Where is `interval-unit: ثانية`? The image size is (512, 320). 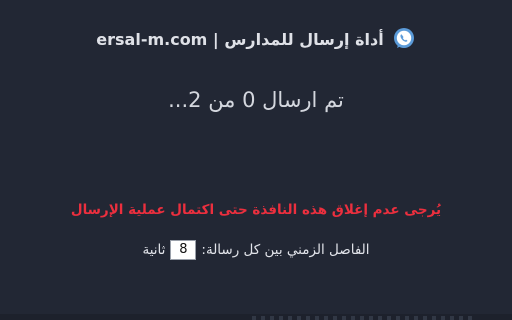
interval-unit: ثانية is located at coordinates (154, 250).